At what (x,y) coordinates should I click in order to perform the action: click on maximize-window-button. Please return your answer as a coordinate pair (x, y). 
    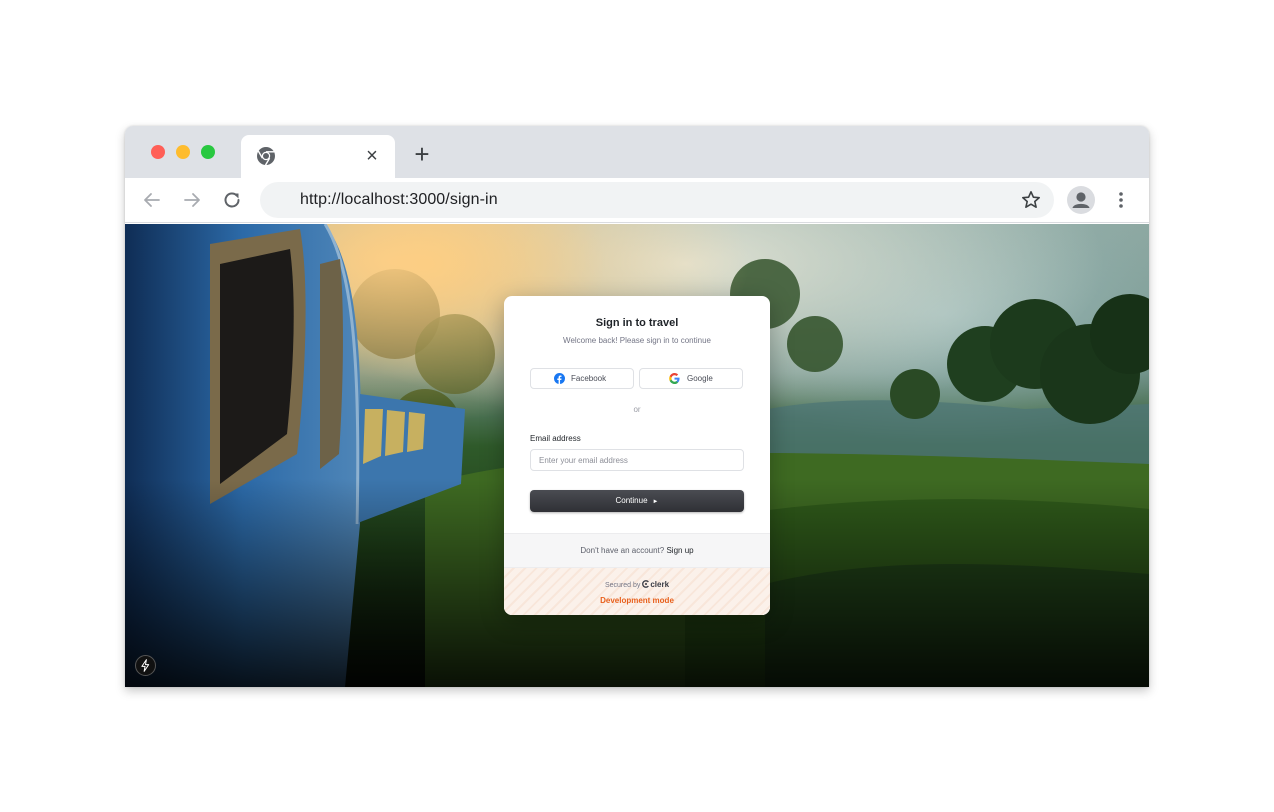
    Looking at the image, I should click on (208, 152).